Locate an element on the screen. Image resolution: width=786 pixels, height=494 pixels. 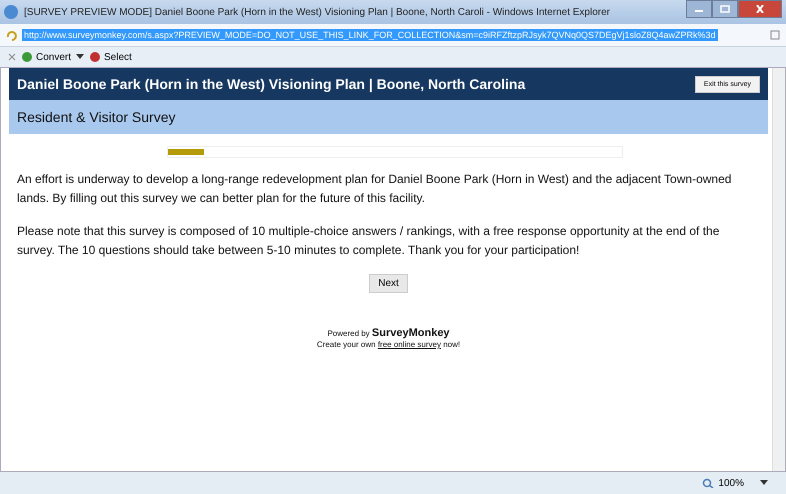
minimize-button is located at coordinates (699, 9).